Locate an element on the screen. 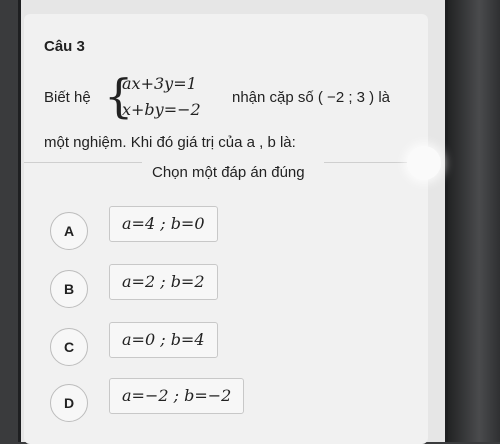  option-b-letter: B is located at coordinates (69, 289).